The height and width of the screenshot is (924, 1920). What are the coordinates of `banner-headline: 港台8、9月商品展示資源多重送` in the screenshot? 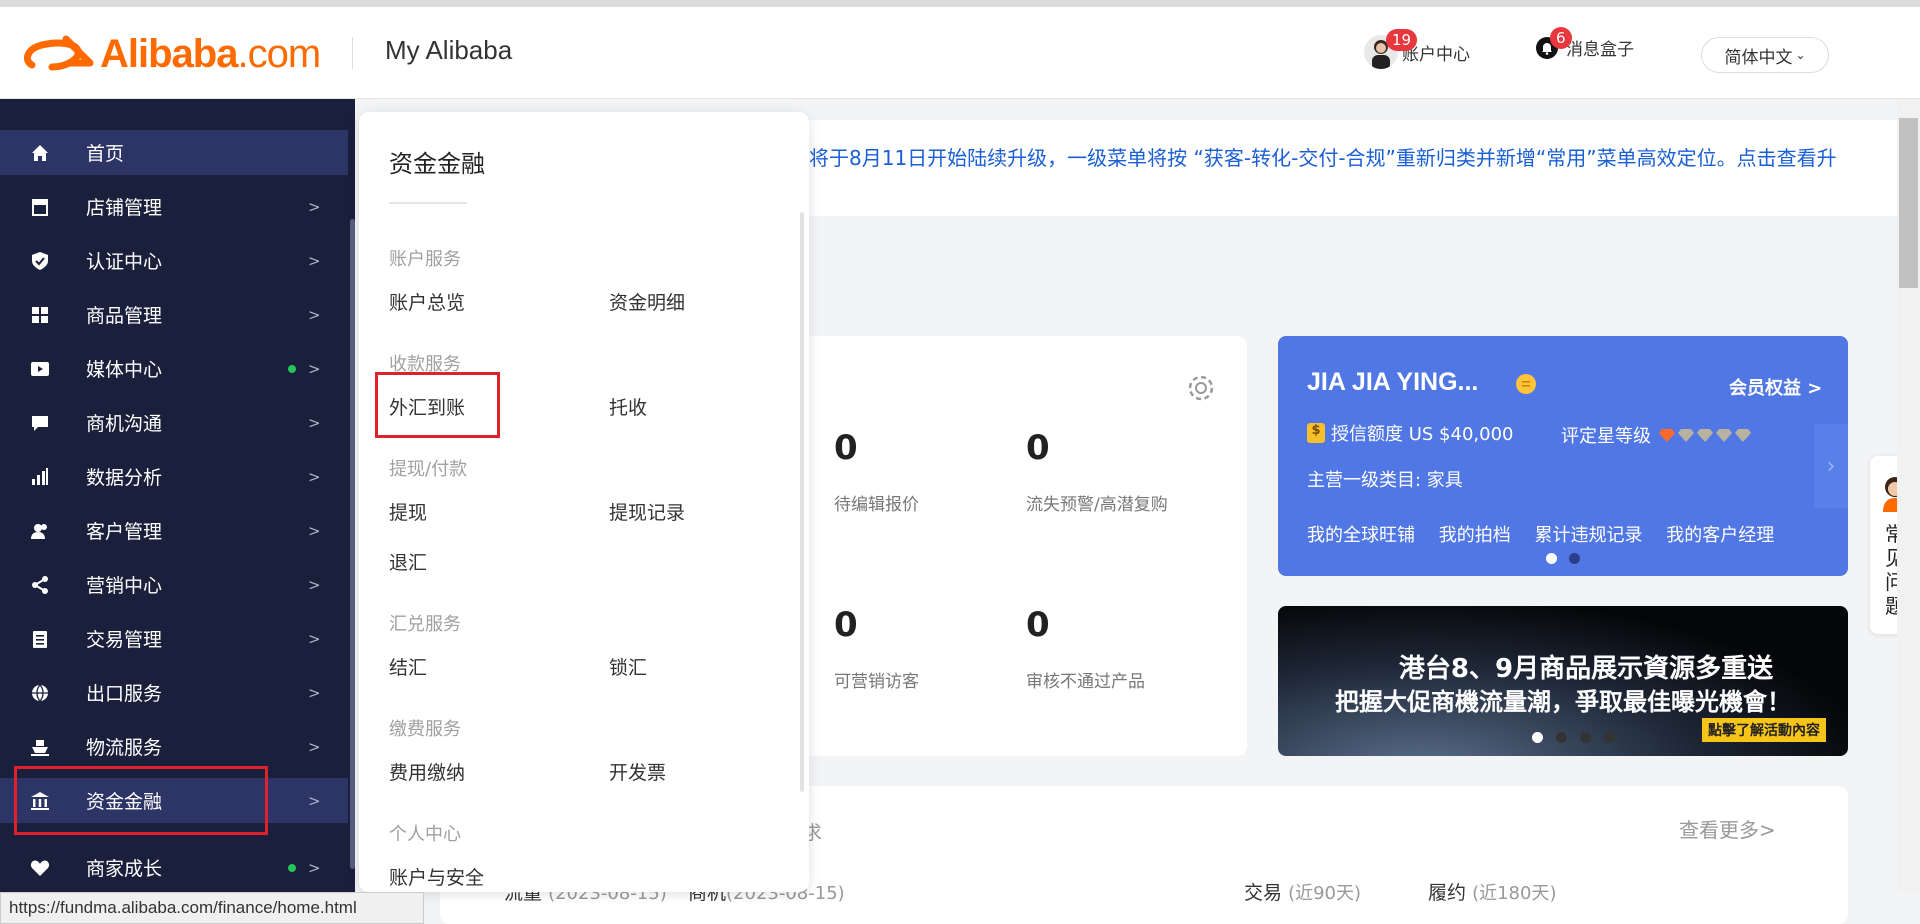 It's located at (1586, 669).